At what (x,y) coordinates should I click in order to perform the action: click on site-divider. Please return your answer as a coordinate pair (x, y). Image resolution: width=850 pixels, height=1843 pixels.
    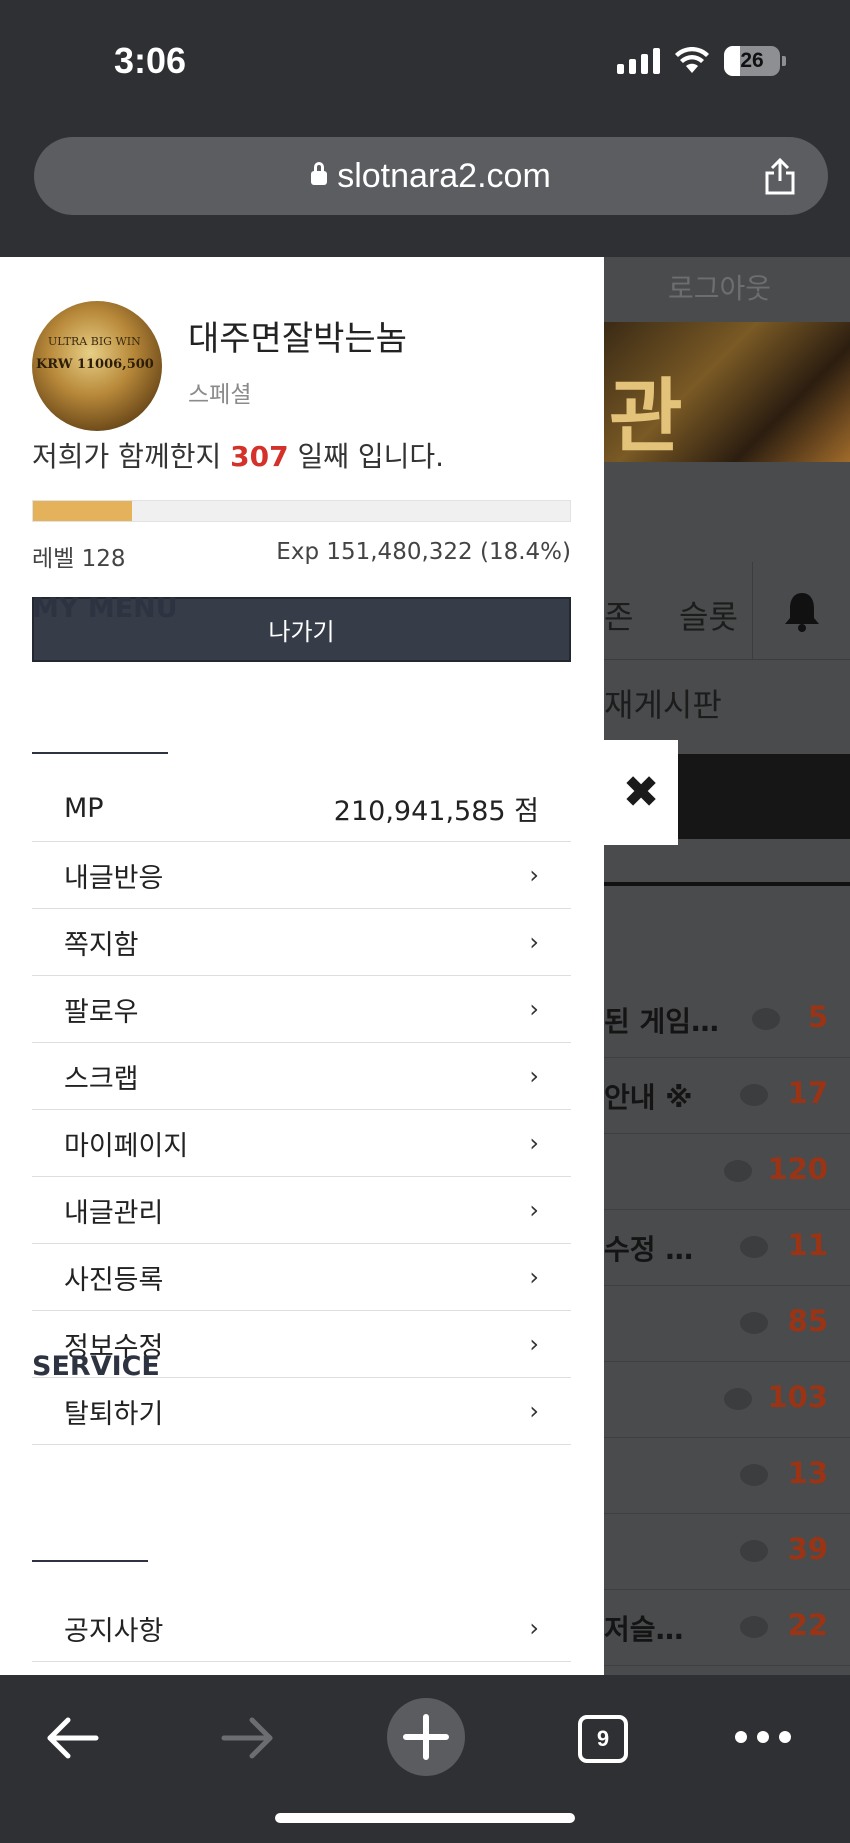
    Looking at the image, I should click on (727, 884).